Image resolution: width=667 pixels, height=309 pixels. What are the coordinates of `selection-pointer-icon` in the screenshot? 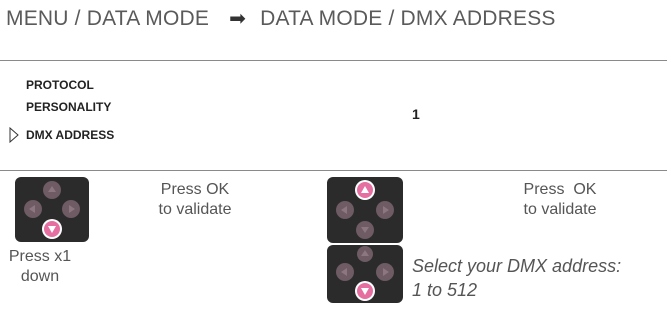 It's located at (14, 135).